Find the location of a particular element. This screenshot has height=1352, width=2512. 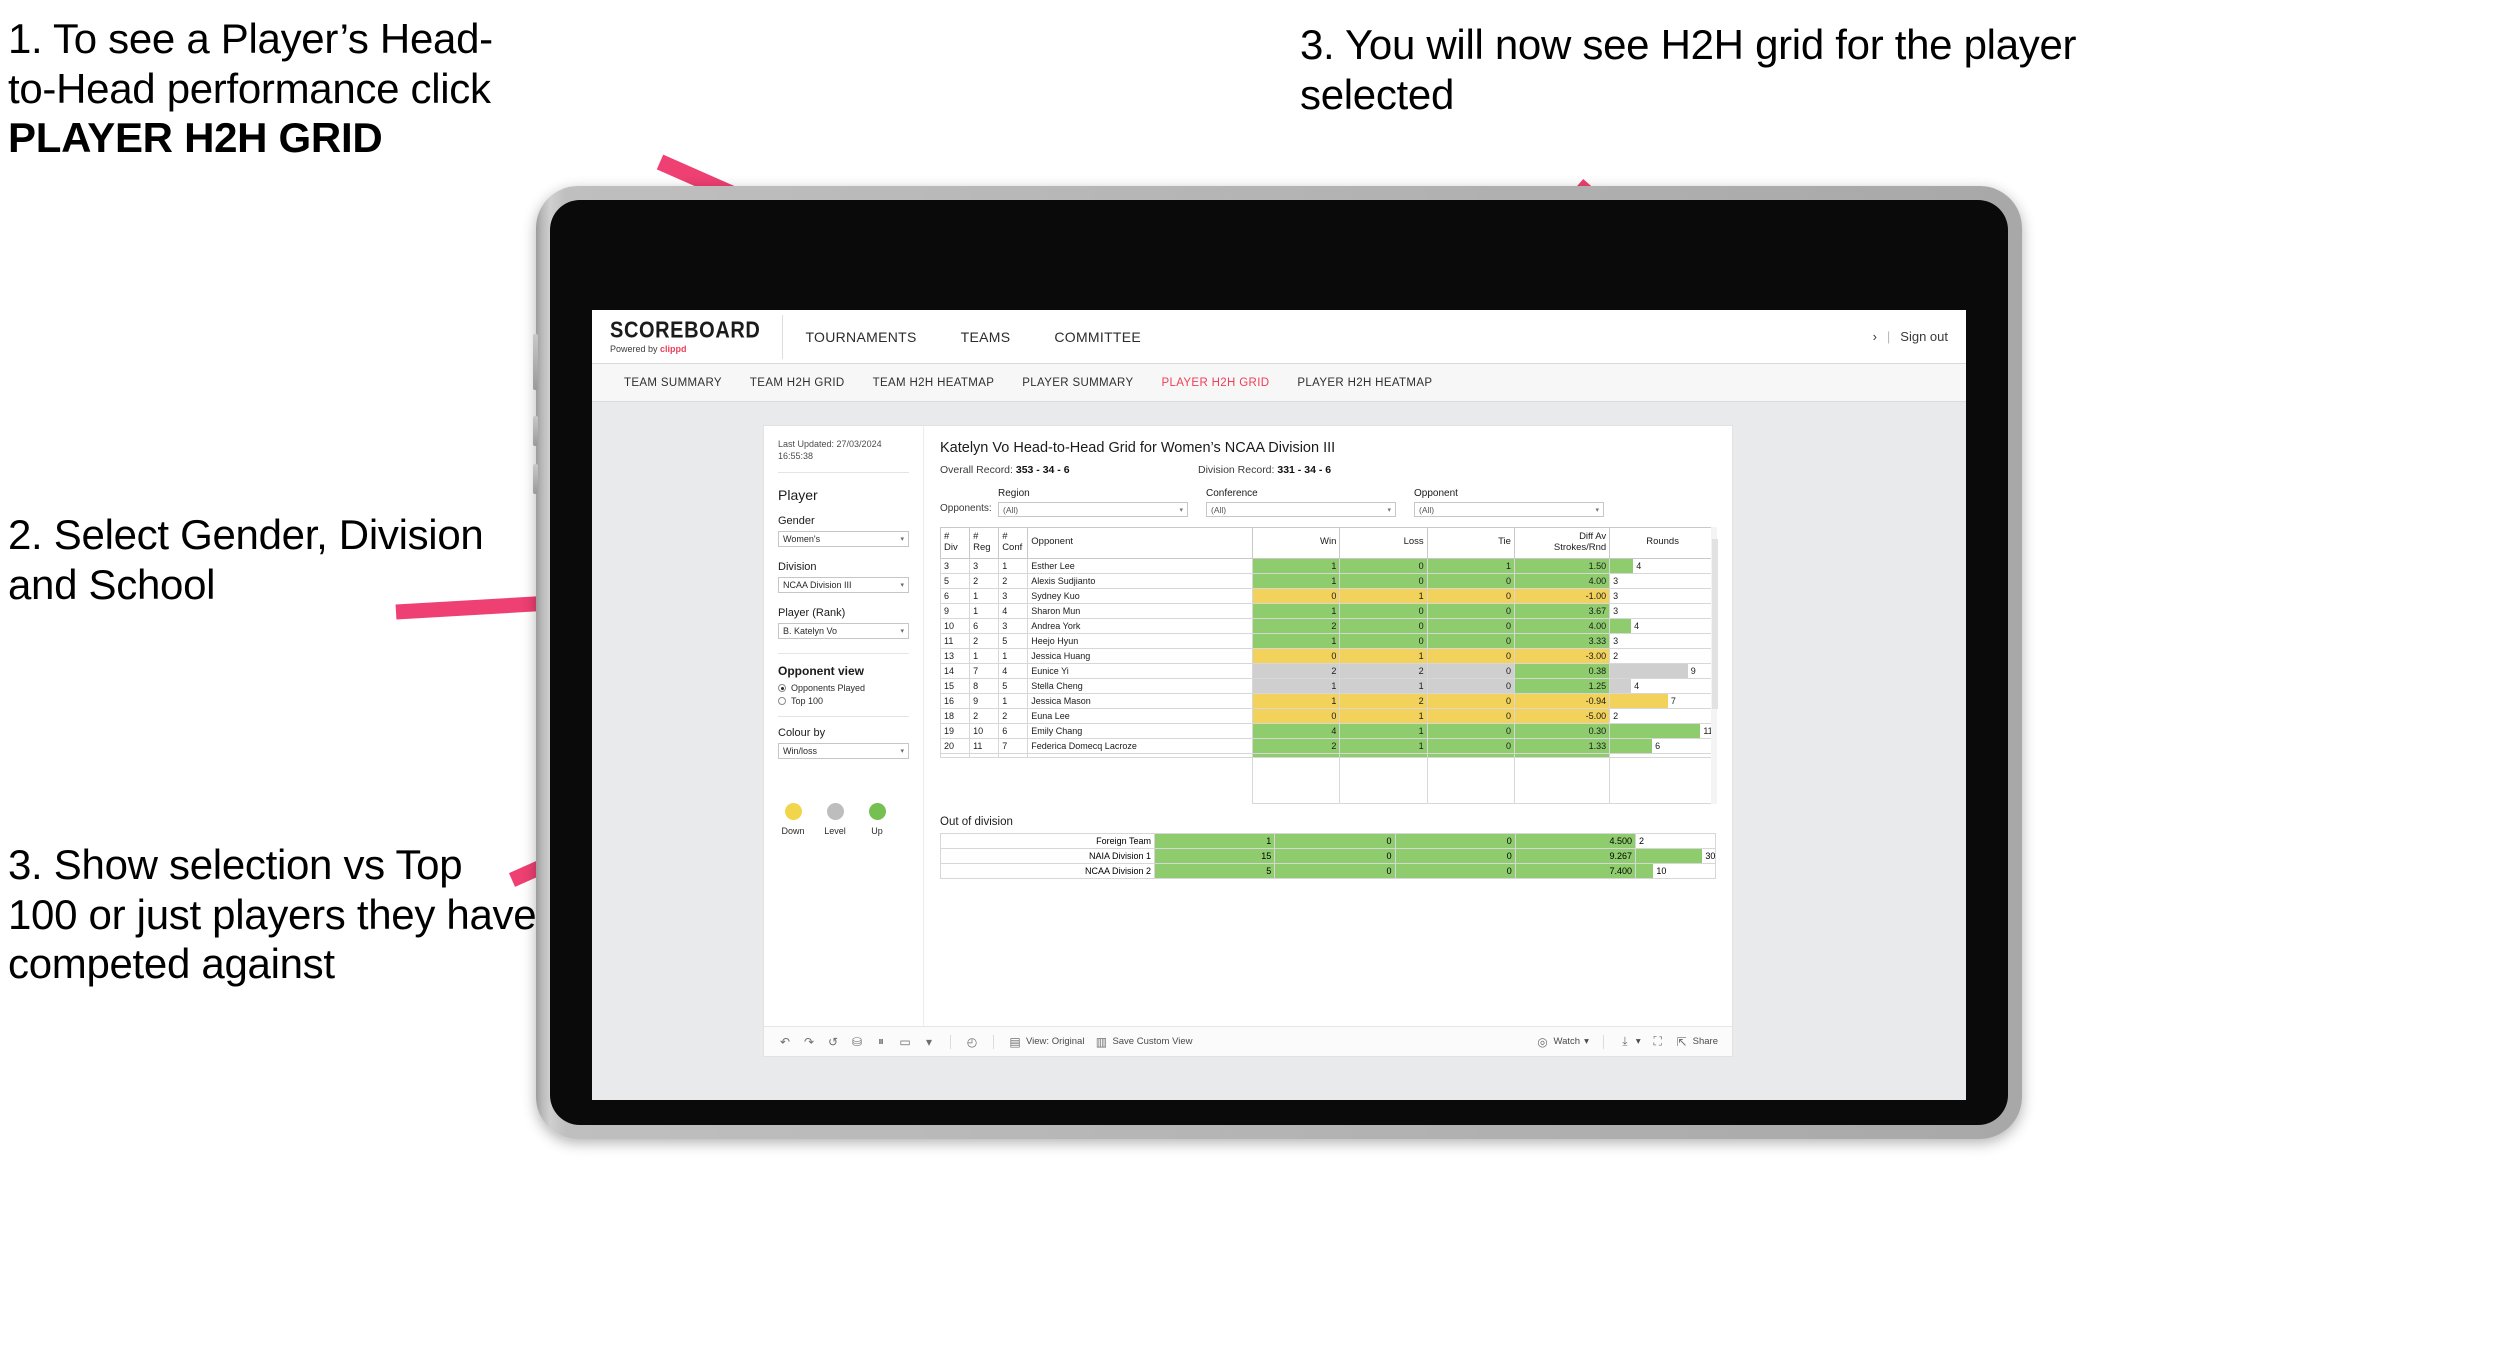

player-rank-value: B. Katelyn Vo is located at coordinates (810, 631).